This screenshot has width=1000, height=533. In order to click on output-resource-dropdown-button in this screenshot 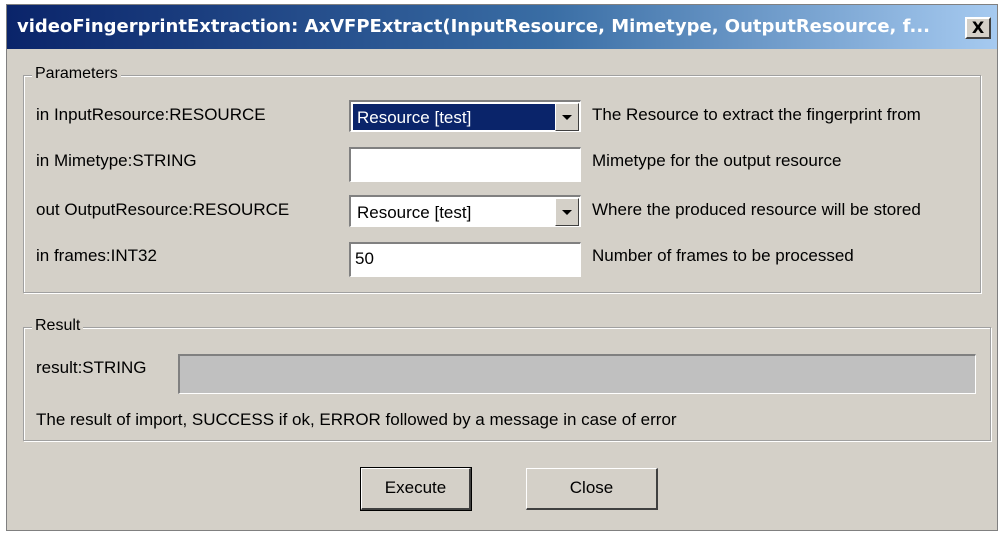, I will do `click(567, 212)`.